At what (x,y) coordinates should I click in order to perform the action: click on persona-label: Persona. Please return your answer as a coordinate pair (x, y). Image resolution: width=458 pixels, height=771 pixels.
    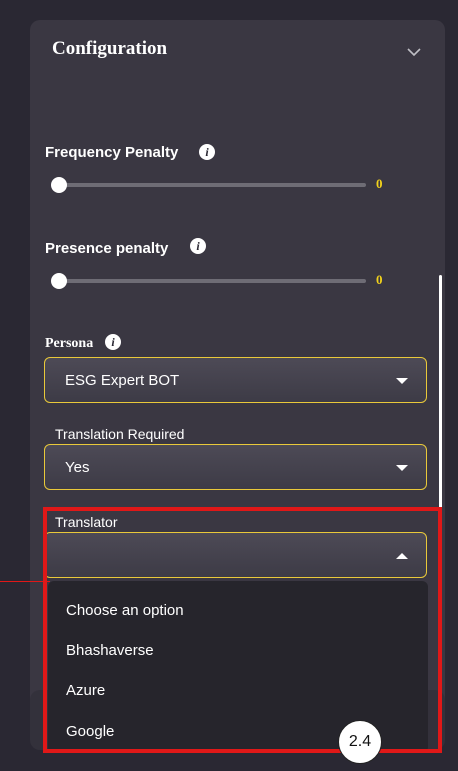
    Looking at the image, I should click on (69, 343).